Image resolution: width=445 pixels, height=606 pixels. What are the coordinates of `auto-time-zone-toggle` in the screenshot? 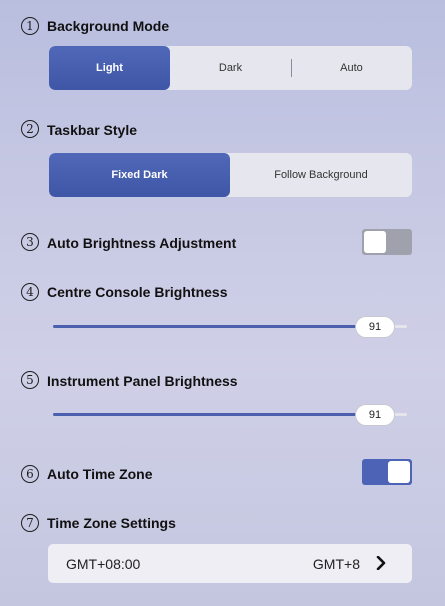 It's located at (387, 472).